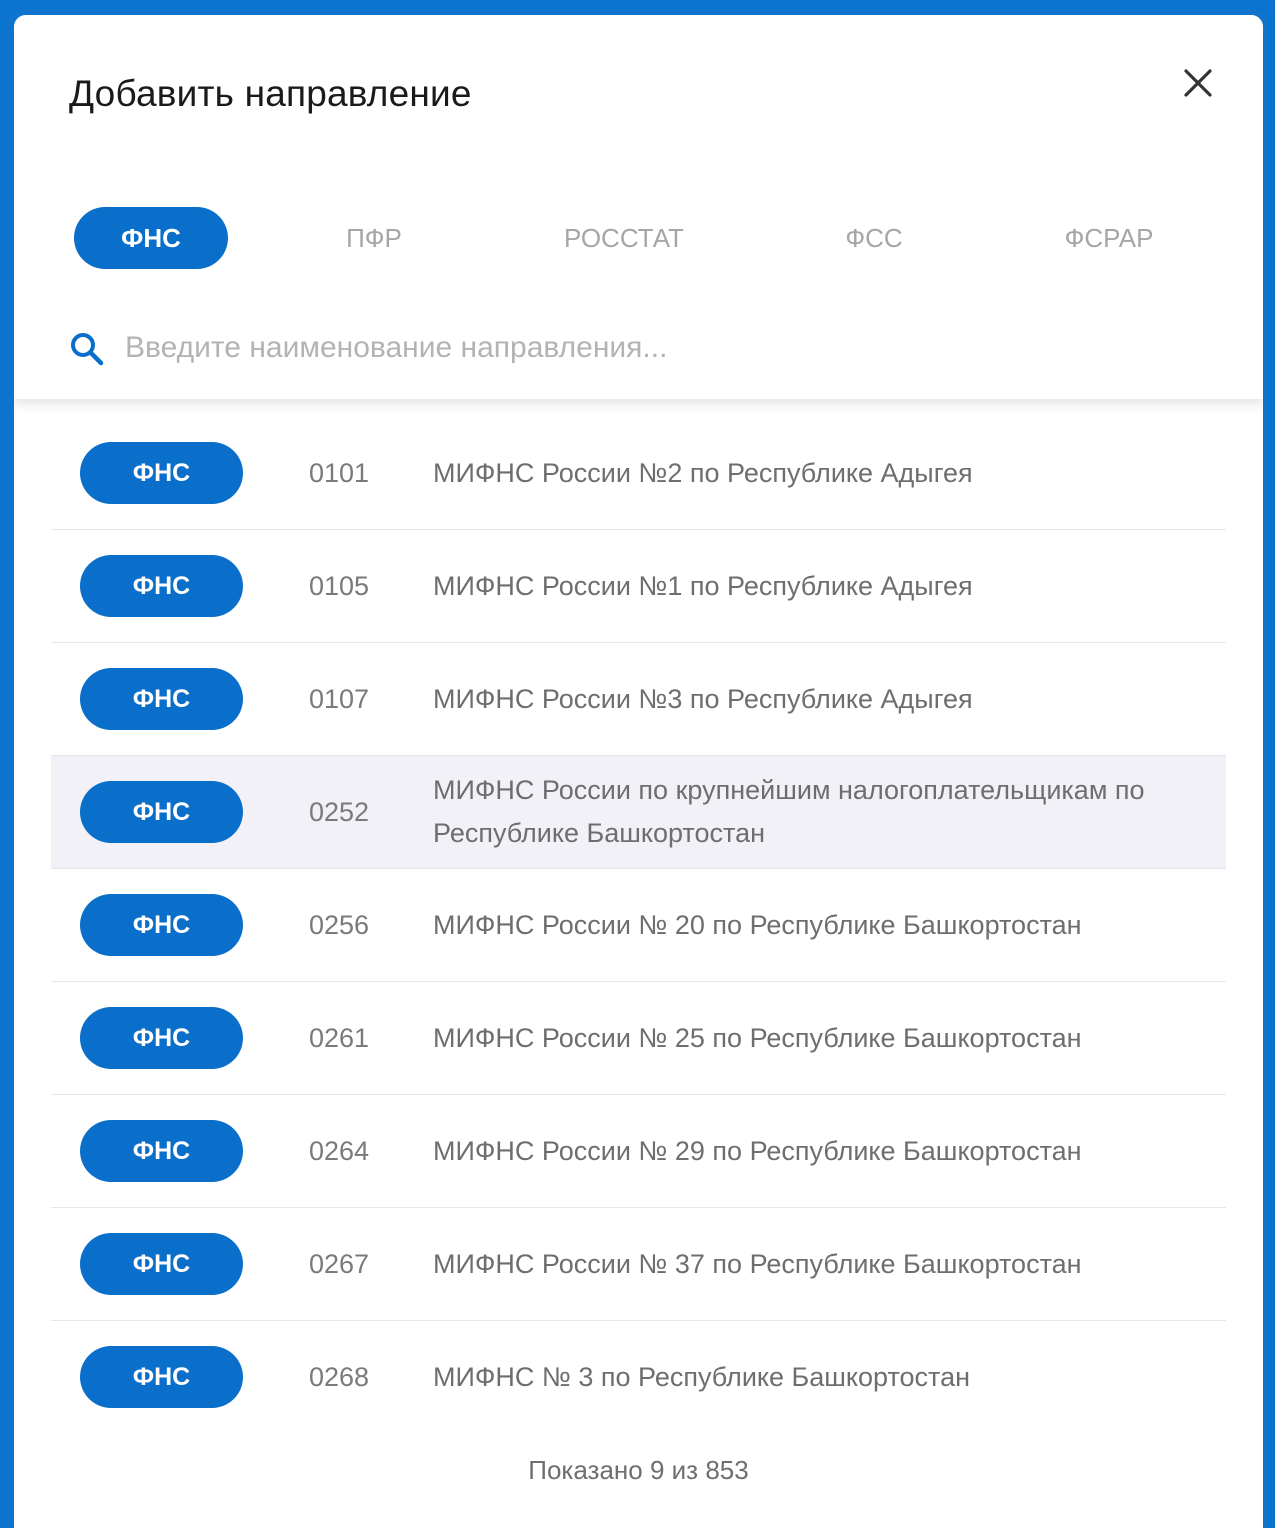 This screenshot has height=1528, width=1275. I want to click on modal-title: Добавить направление, so click(270, 93).